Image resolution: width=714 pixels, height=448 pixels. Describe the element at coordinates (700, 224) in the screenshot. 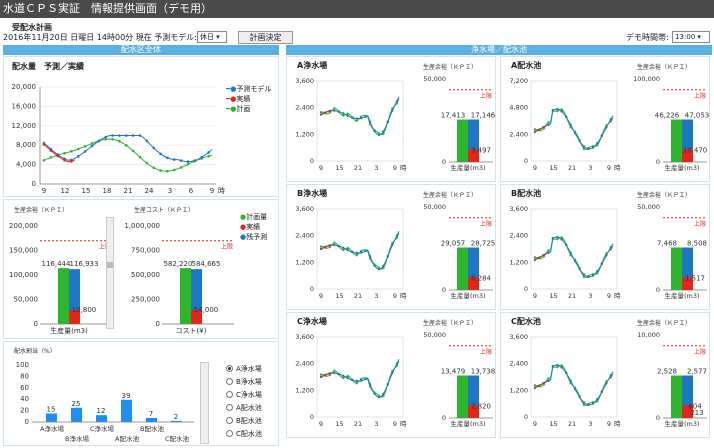

I see `upper-label: 上限` at that location.